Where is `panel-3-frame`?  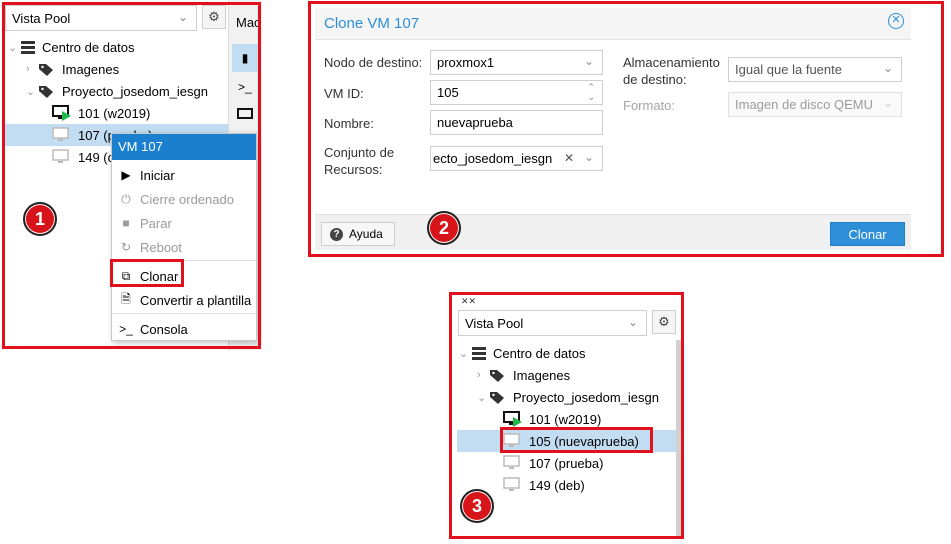 panel-3-frame is located at coordinates (566, 415).